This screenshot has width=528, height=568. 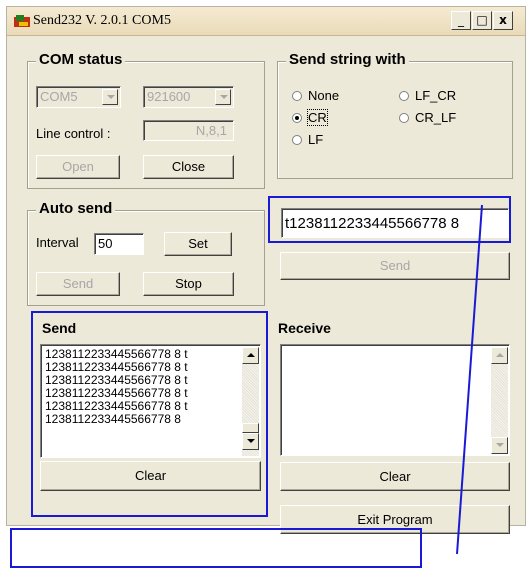 I want to click on close-port-button: Close, so click(x=188, y=167).